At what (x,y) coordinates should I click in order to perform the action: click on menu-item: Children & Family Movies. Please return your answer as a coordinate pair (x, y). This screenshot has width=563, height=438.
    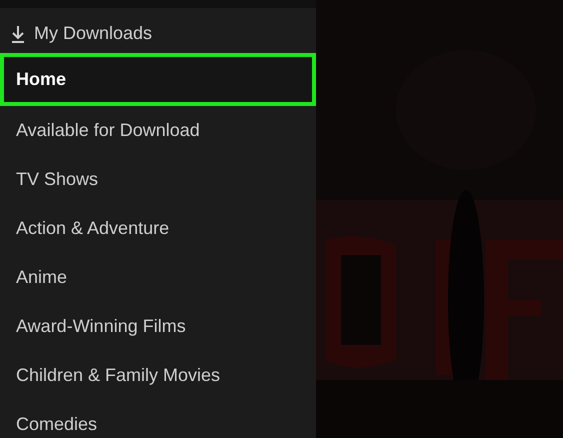
    Looking at the image, I should click on (158, 375).